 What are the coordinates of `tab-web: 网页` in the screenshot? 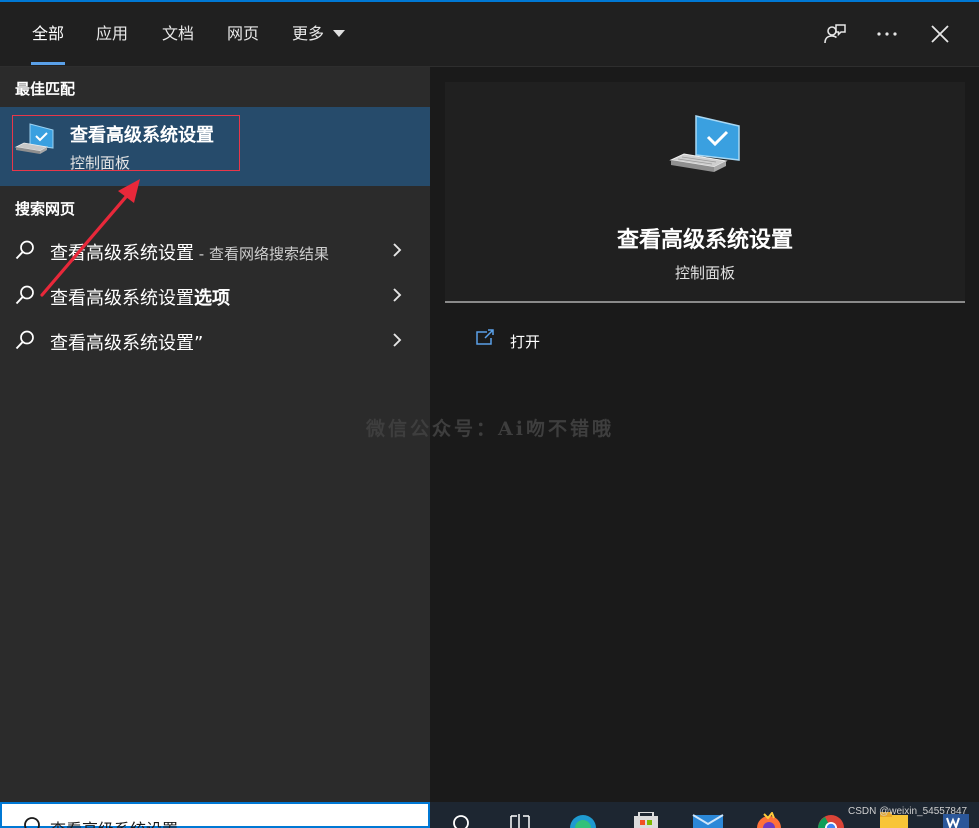 It's located at (243, 33).